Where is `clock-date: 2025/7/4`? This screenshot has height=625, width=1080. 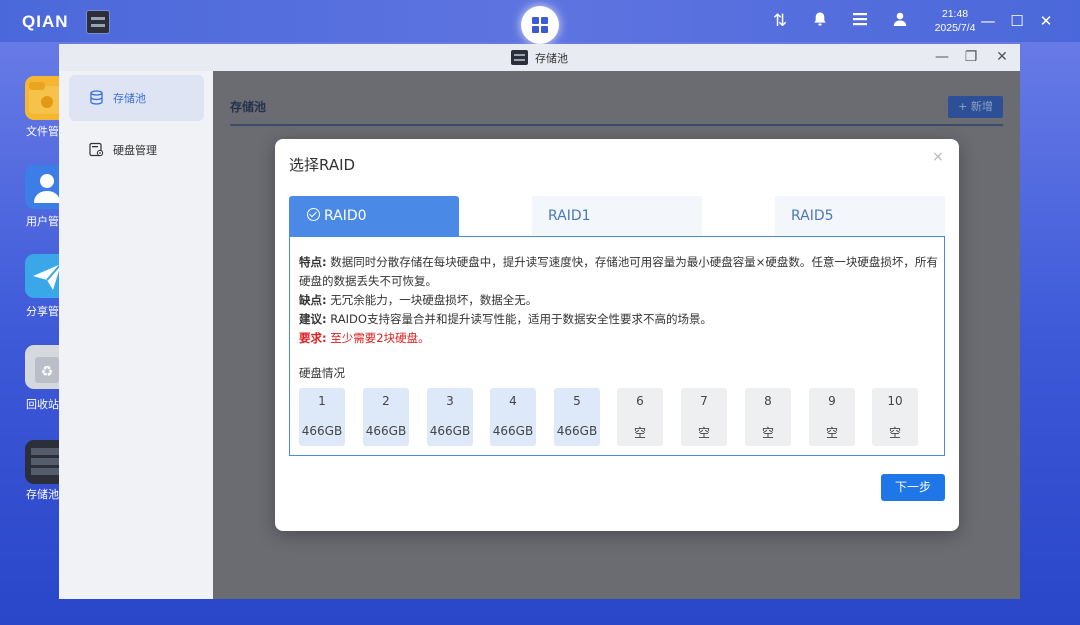 clock-date: 2025/7/4 is located at coordinates (955, 28).